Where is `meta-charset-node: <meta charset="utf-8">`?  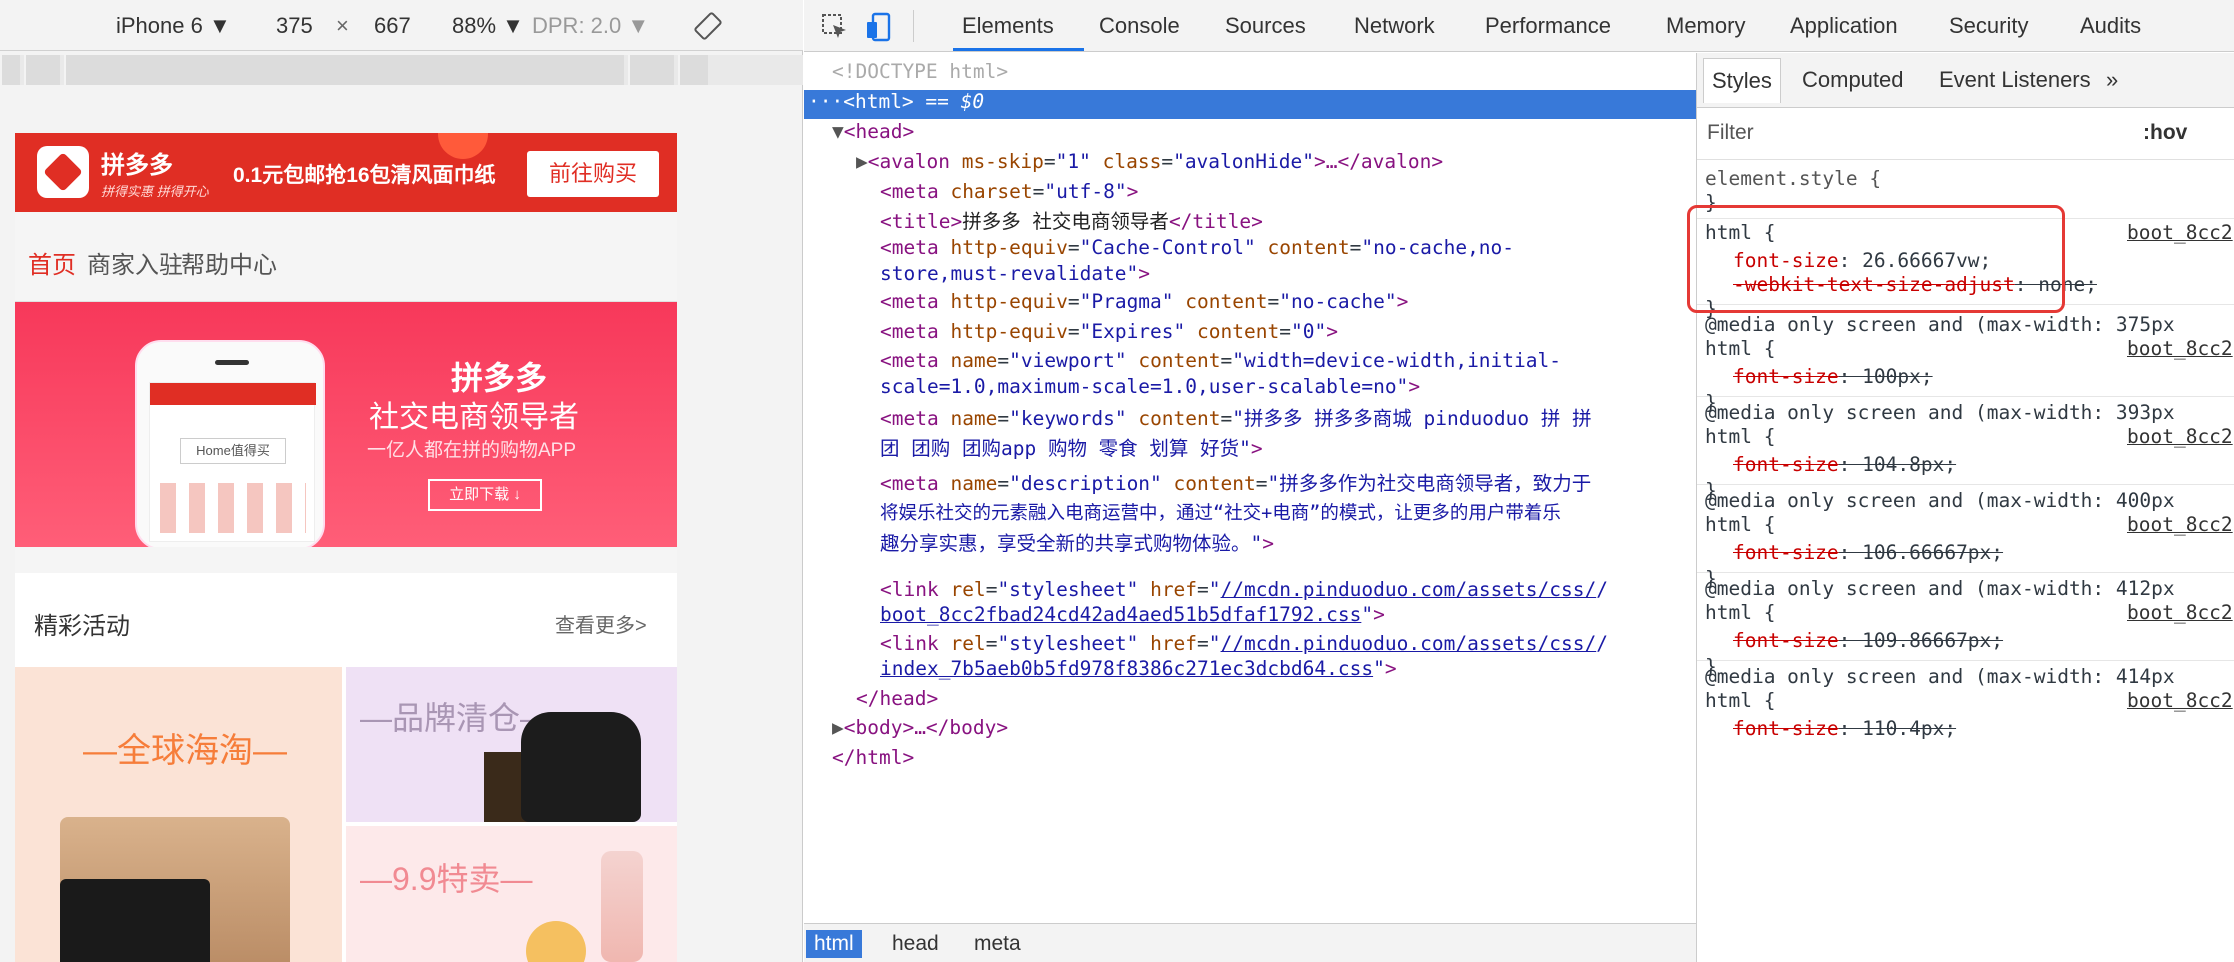
meta-charset-node: <meta charset="utf-8"> is located at coordinates (1009, 192).